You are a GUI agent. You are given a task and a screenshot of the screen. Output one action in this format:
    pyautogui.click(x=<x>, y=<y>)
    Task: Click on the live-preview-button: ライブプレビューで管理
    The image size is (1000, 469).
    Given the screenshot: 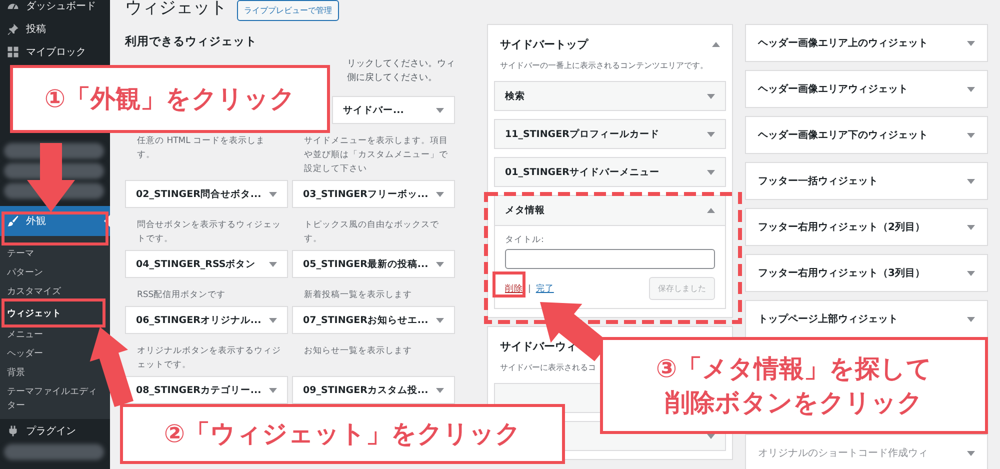 What is the action you would take?
    pyautogui.click(x=288, y=10)
    